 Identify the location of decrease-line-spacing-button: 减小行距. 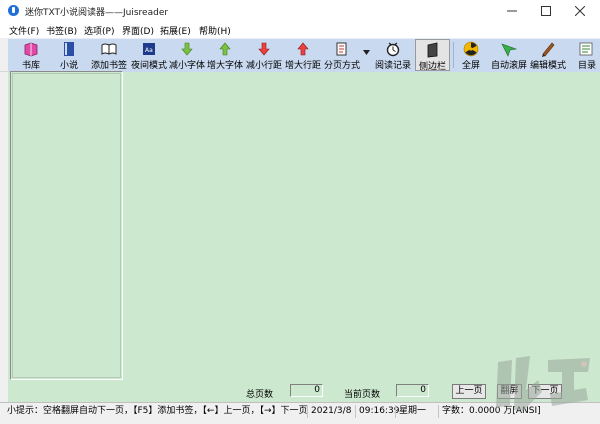
(264, 55).